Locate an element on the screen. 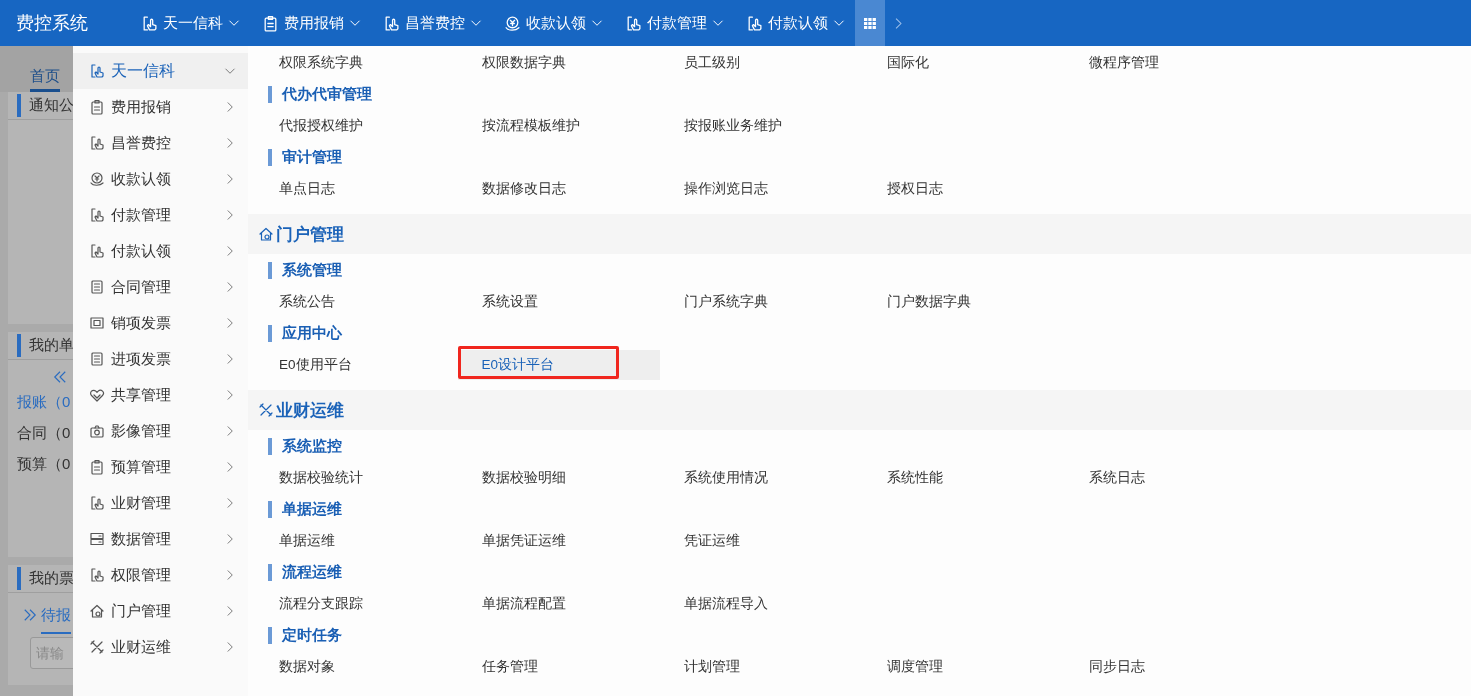  menu-link: 系统公告 is located at coordinates (356, 302).